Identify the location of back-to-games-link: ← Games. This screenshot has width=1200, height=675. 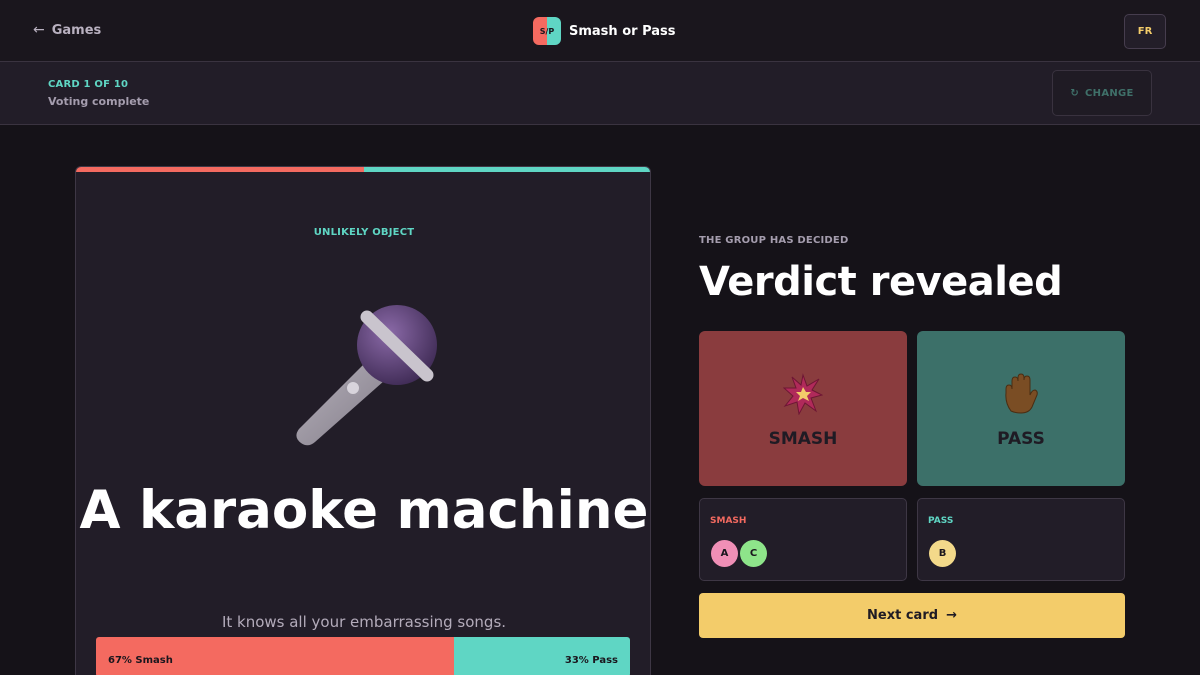
(67, 30).